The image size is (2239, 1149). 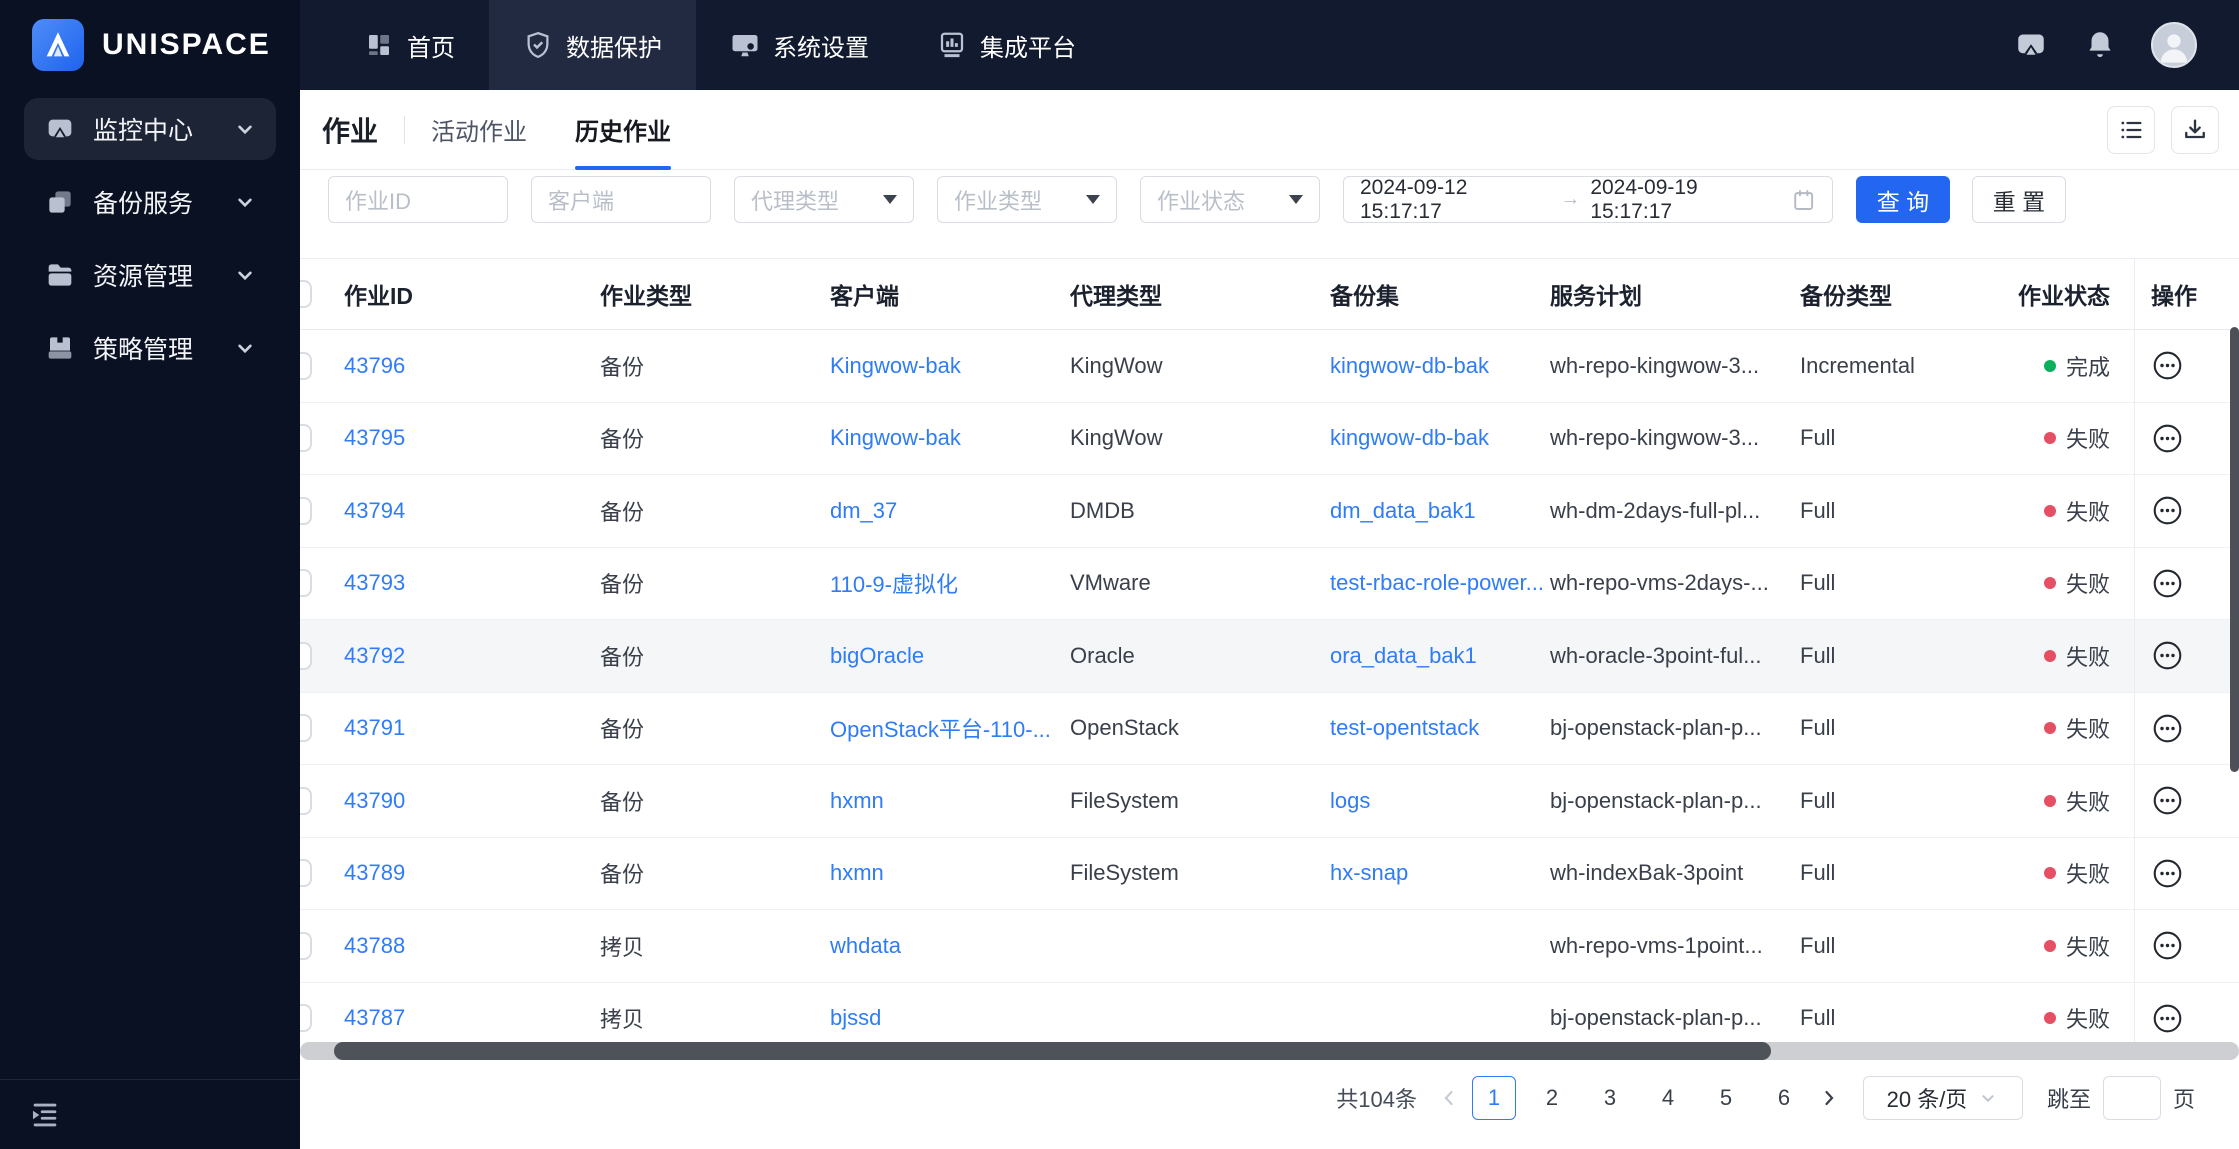 What do you see at coordinates (1350, 801) in the screenshot?
I see `backup-set-link: logs` at bounding box center [1350, 801].